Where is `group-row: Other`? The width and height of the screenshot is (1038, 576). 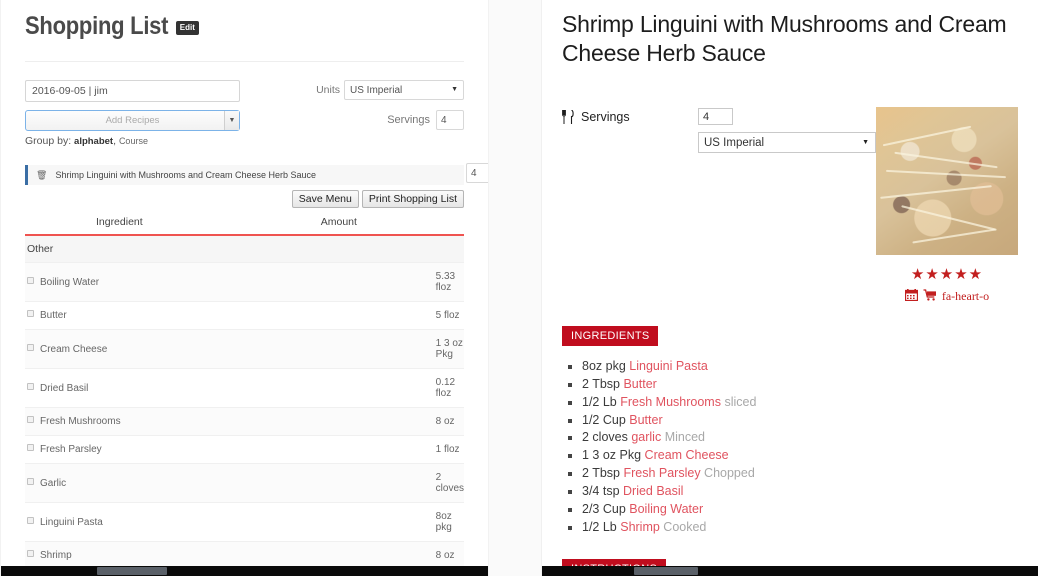
group-row: Other is located at coordinates (244, 249).